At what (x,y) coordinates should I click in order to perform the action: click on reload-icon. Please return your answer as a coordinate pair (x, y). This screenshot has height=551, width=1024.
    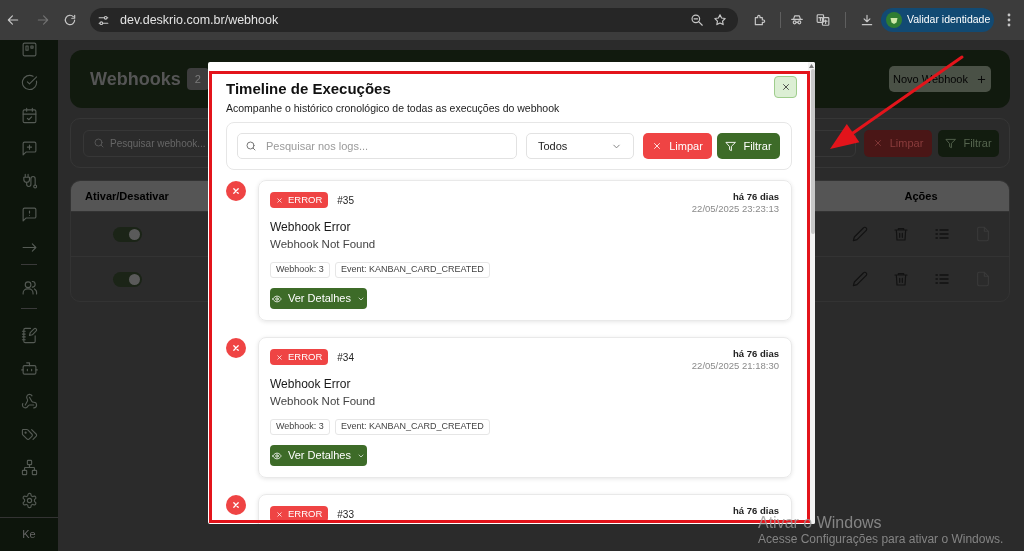
    Looking at the image, I should click on (70, 20).